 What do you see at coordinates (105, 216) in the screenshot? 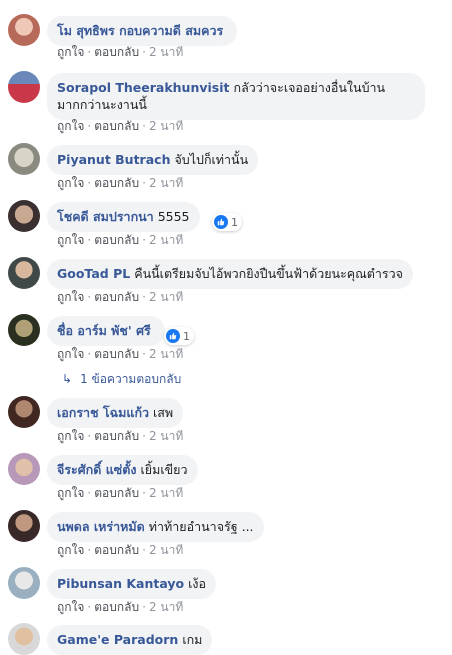
I see `comment-author: โชคดี สมปรากนา` at bounding box center [105, 216].